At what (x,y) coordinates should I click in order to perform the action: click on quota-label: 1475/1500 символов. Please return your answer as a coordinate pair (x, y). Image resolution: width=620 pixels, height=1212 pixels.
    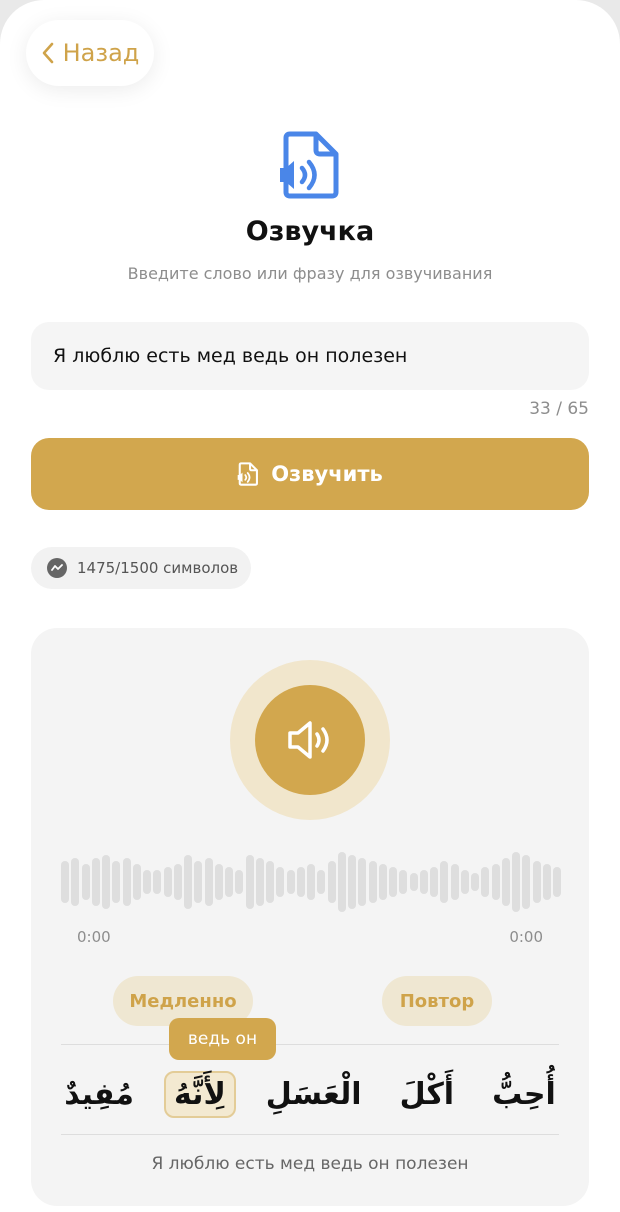
    Looking at the image, I should click on (158, 568).